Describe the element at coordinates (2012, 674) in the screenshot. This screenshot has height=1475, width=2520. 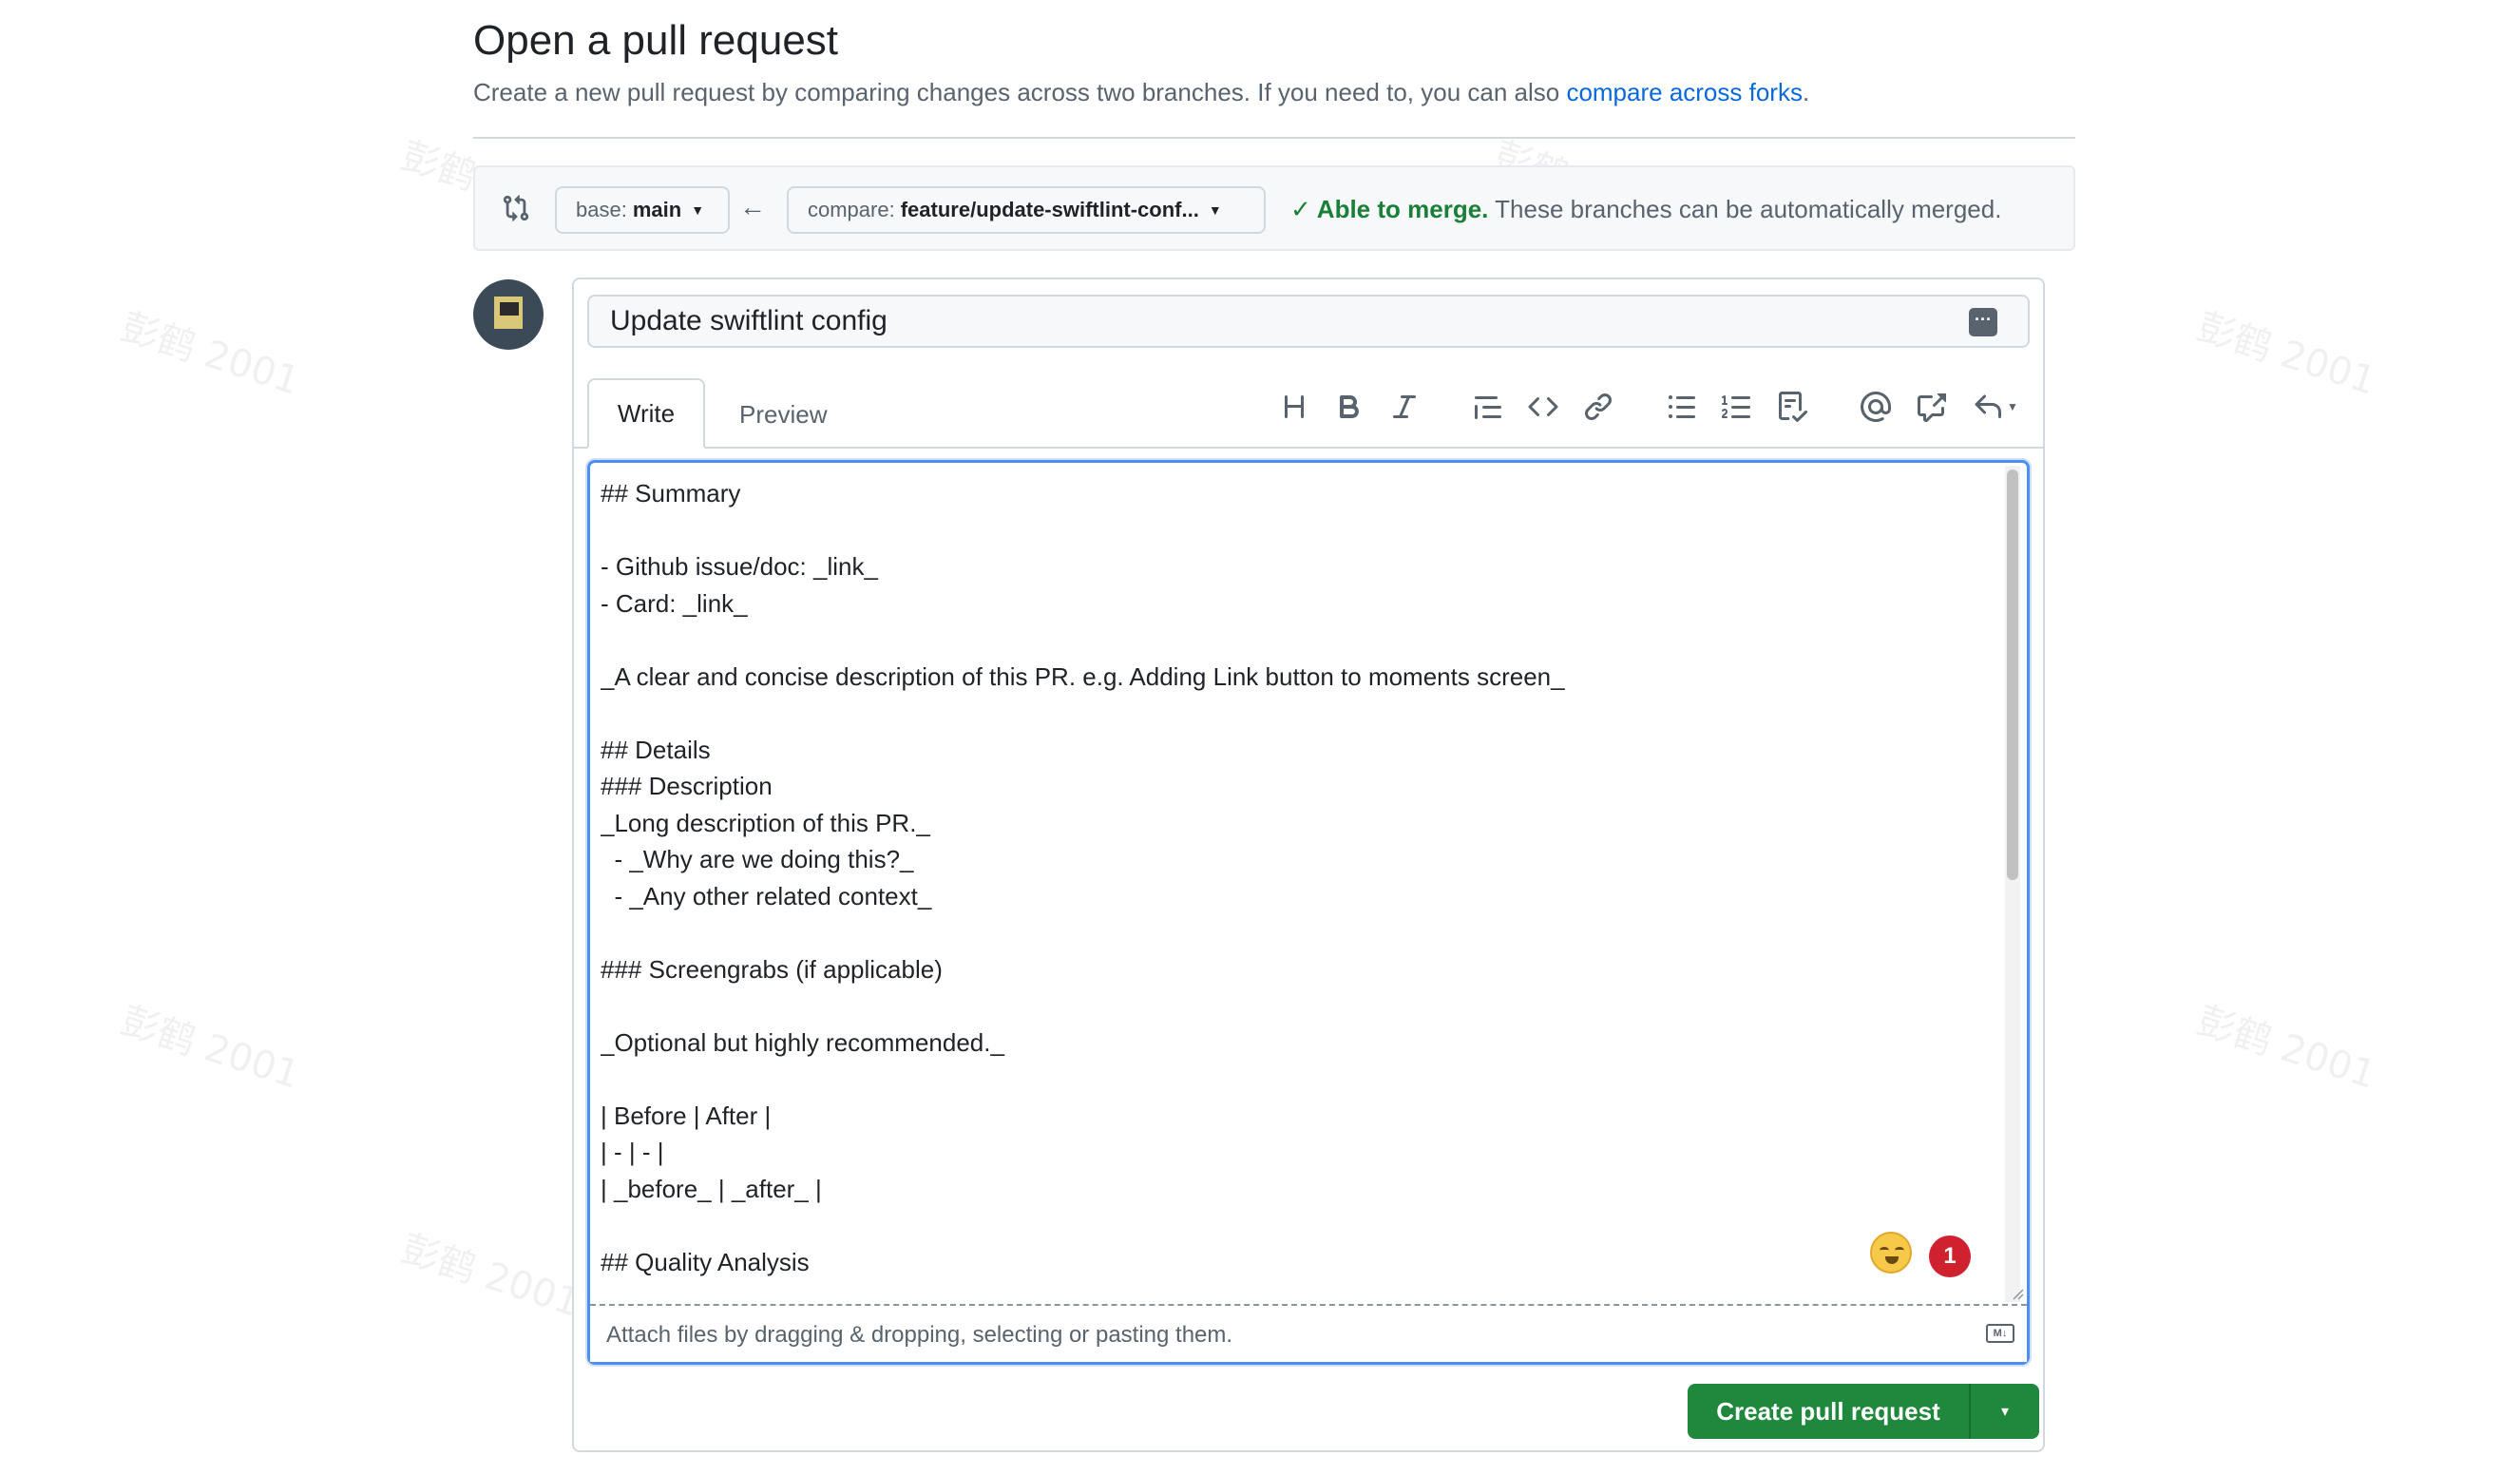
I see `scrollbar-thumb` at that location.